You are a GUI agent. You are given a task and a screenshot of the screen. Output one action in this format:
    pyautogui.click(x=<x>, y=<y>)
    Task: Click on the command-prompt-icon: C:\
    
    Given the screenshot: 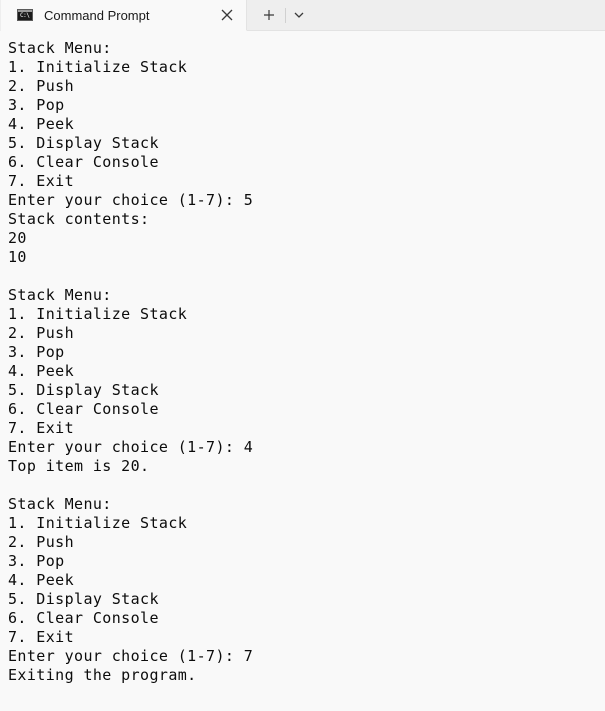 What is the action you would take?
    pyautogui.click(x=25, y=15)
    